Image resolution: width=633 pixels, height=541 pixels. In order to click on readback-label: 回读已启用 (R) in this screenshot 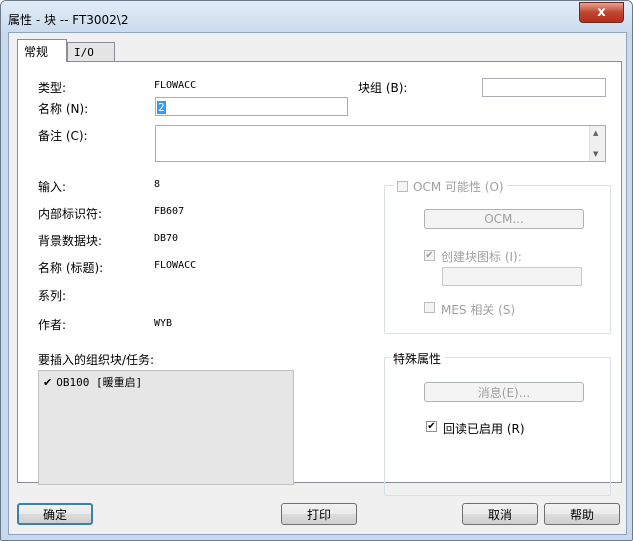, I will do `click(484, 429)`.